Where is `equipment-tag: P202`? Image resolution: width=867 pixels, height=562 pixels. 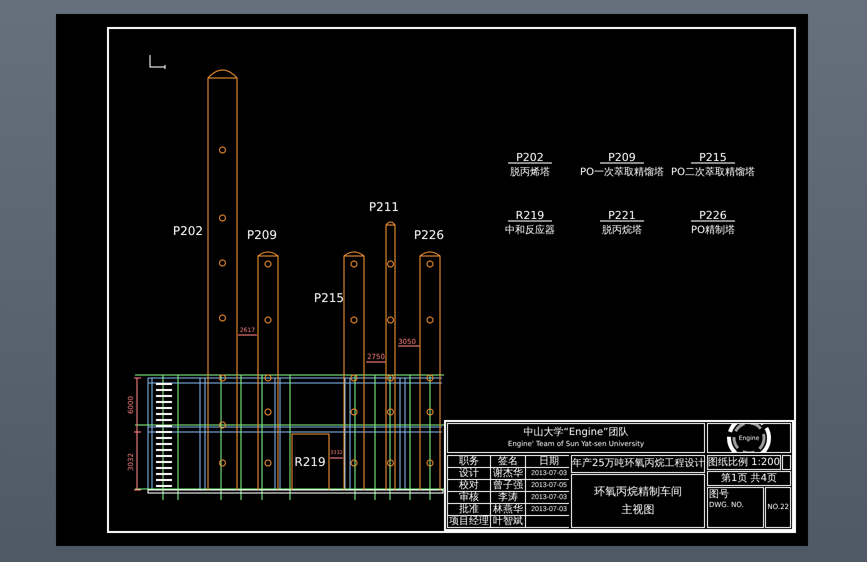 equipment-tag: P202 is located at coordinates (188, 231).